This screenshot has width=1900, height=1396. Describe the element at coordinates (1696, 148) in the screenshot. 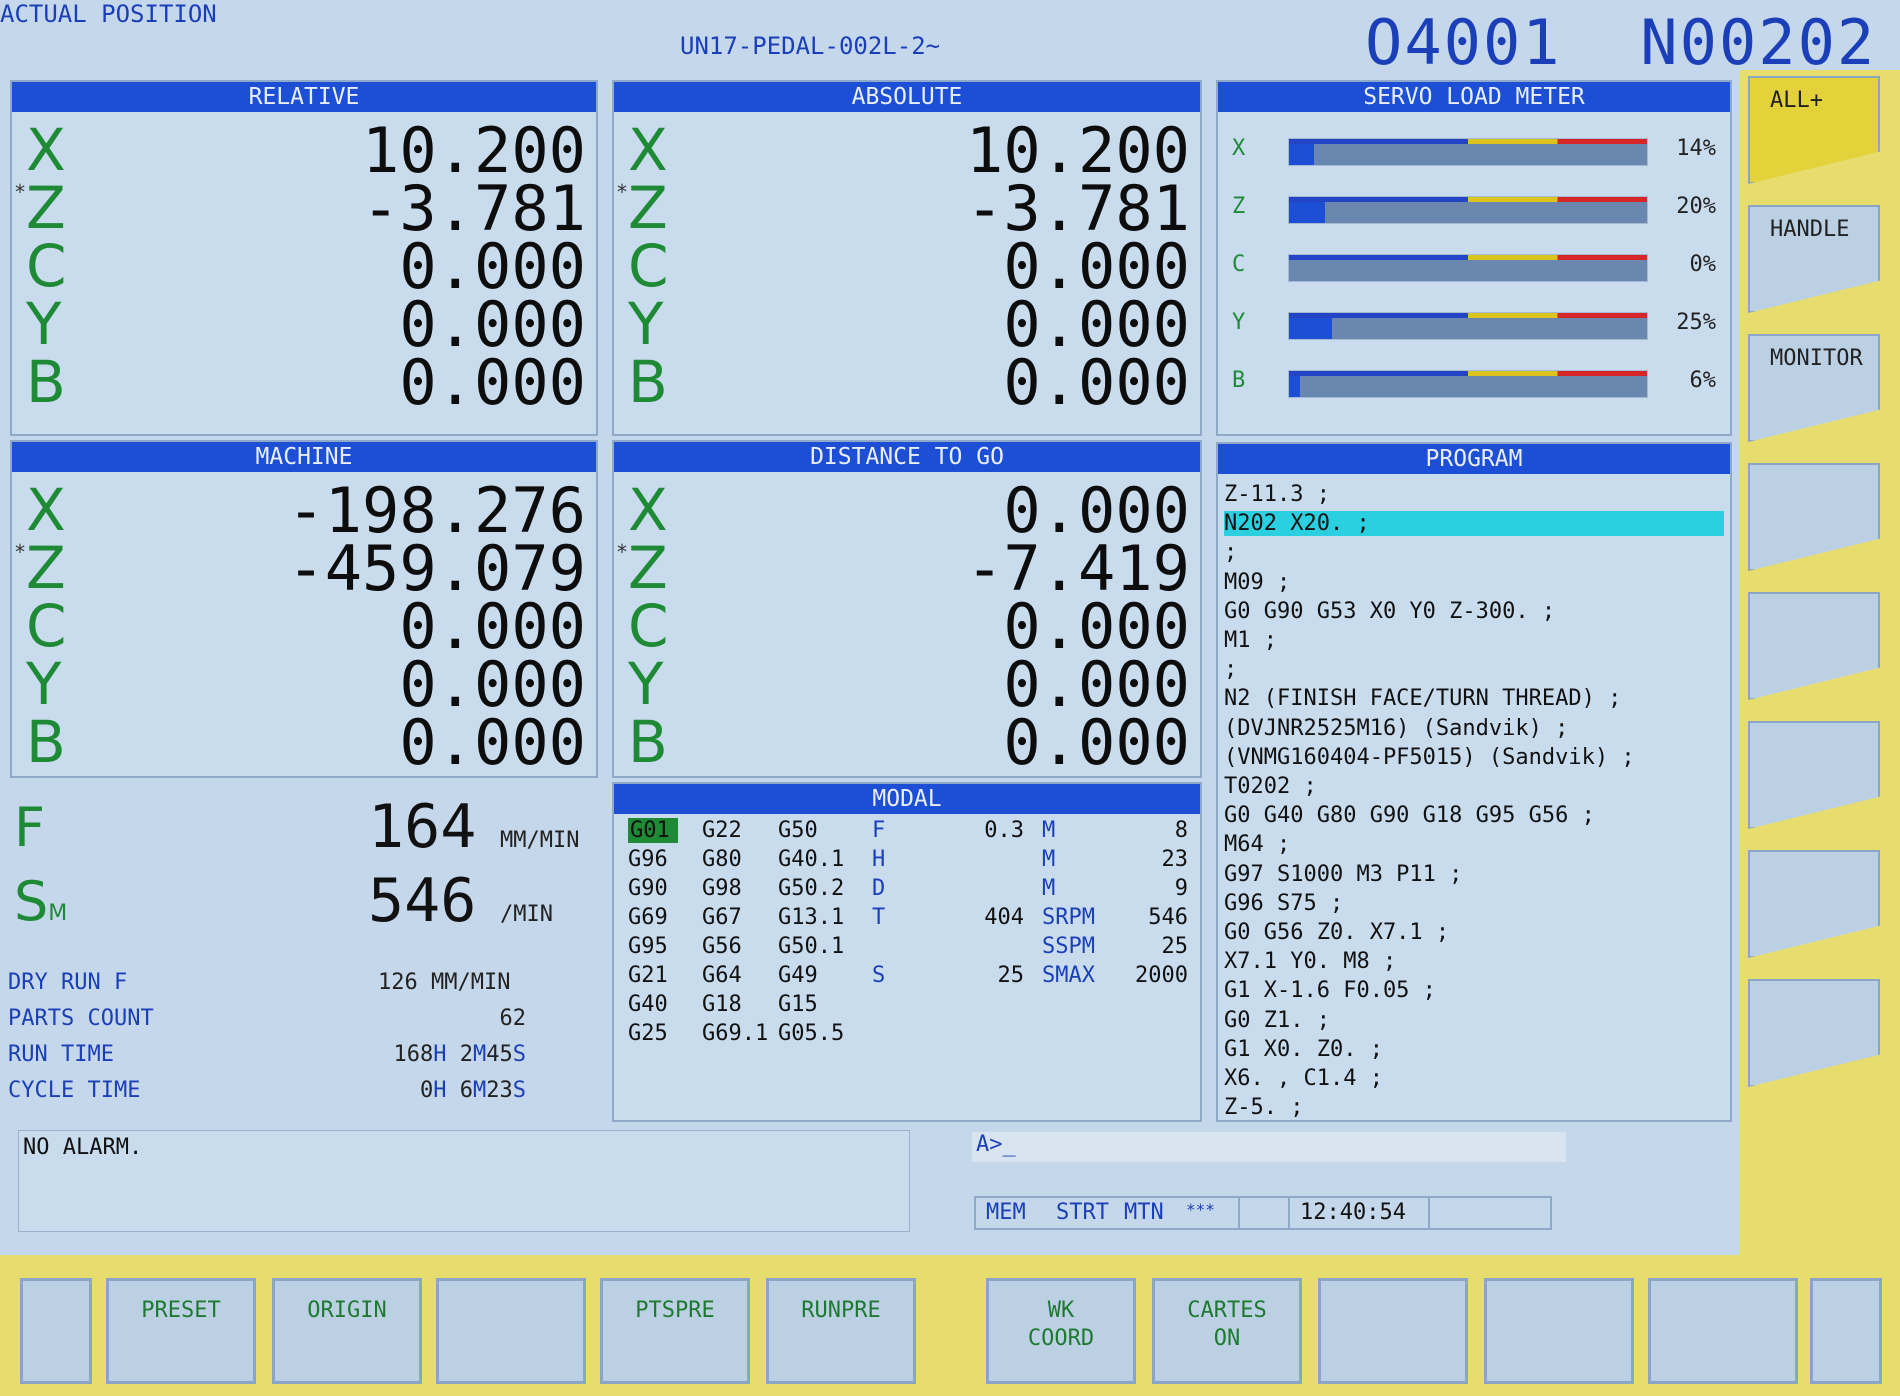

I see `servo-percent: 14%` at that location.